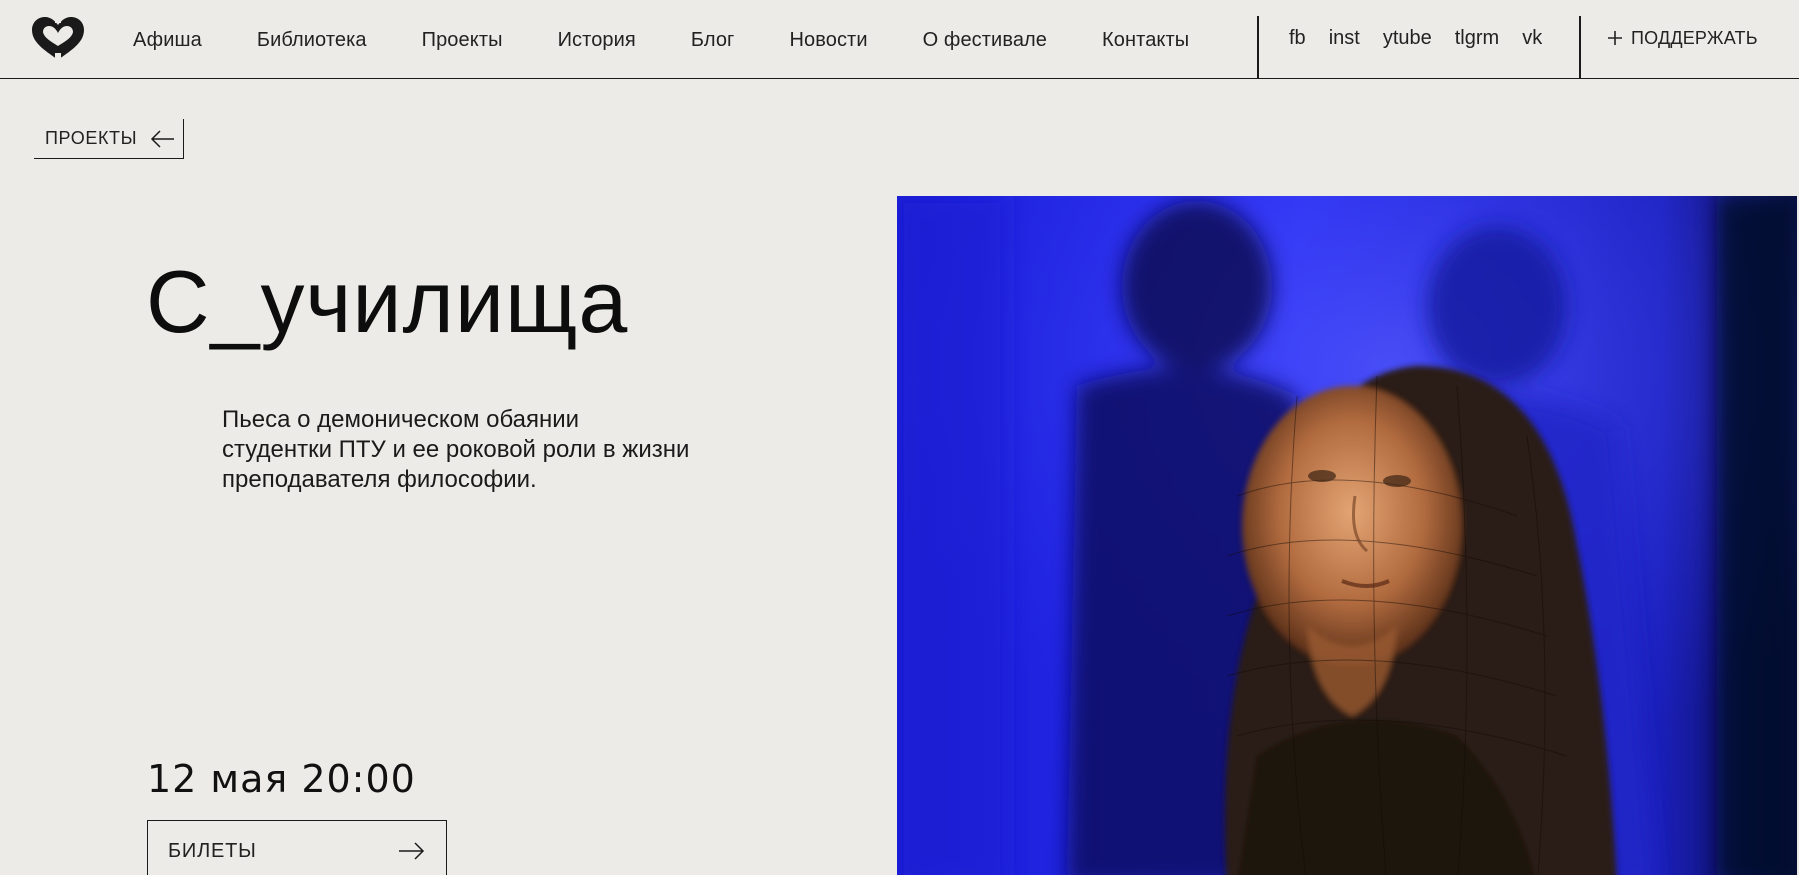 Image resolution: width=1799 pixels, height=875 pixels. I want to click on breadcrumb-label: ПРОЕКТЫ, so click(91, 138).